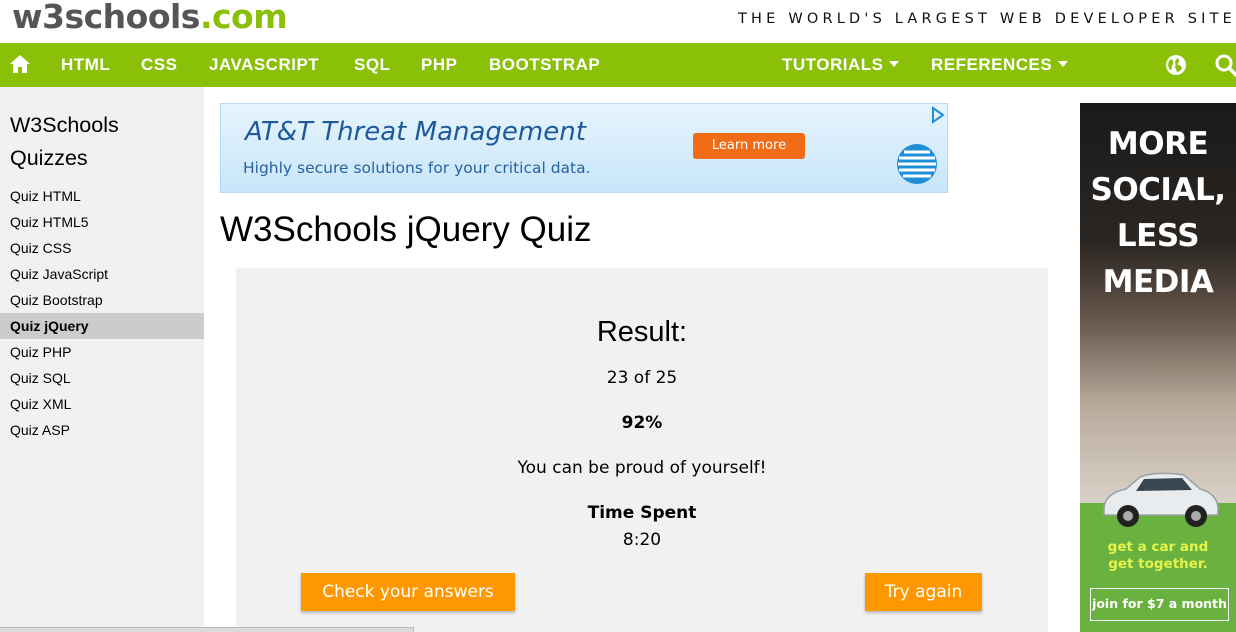 This screenshot has height=632, width=1236. What do you see at coordinates (20, 64) in the screenshot?
I see `home-icon` at bounding box center [20, 64].